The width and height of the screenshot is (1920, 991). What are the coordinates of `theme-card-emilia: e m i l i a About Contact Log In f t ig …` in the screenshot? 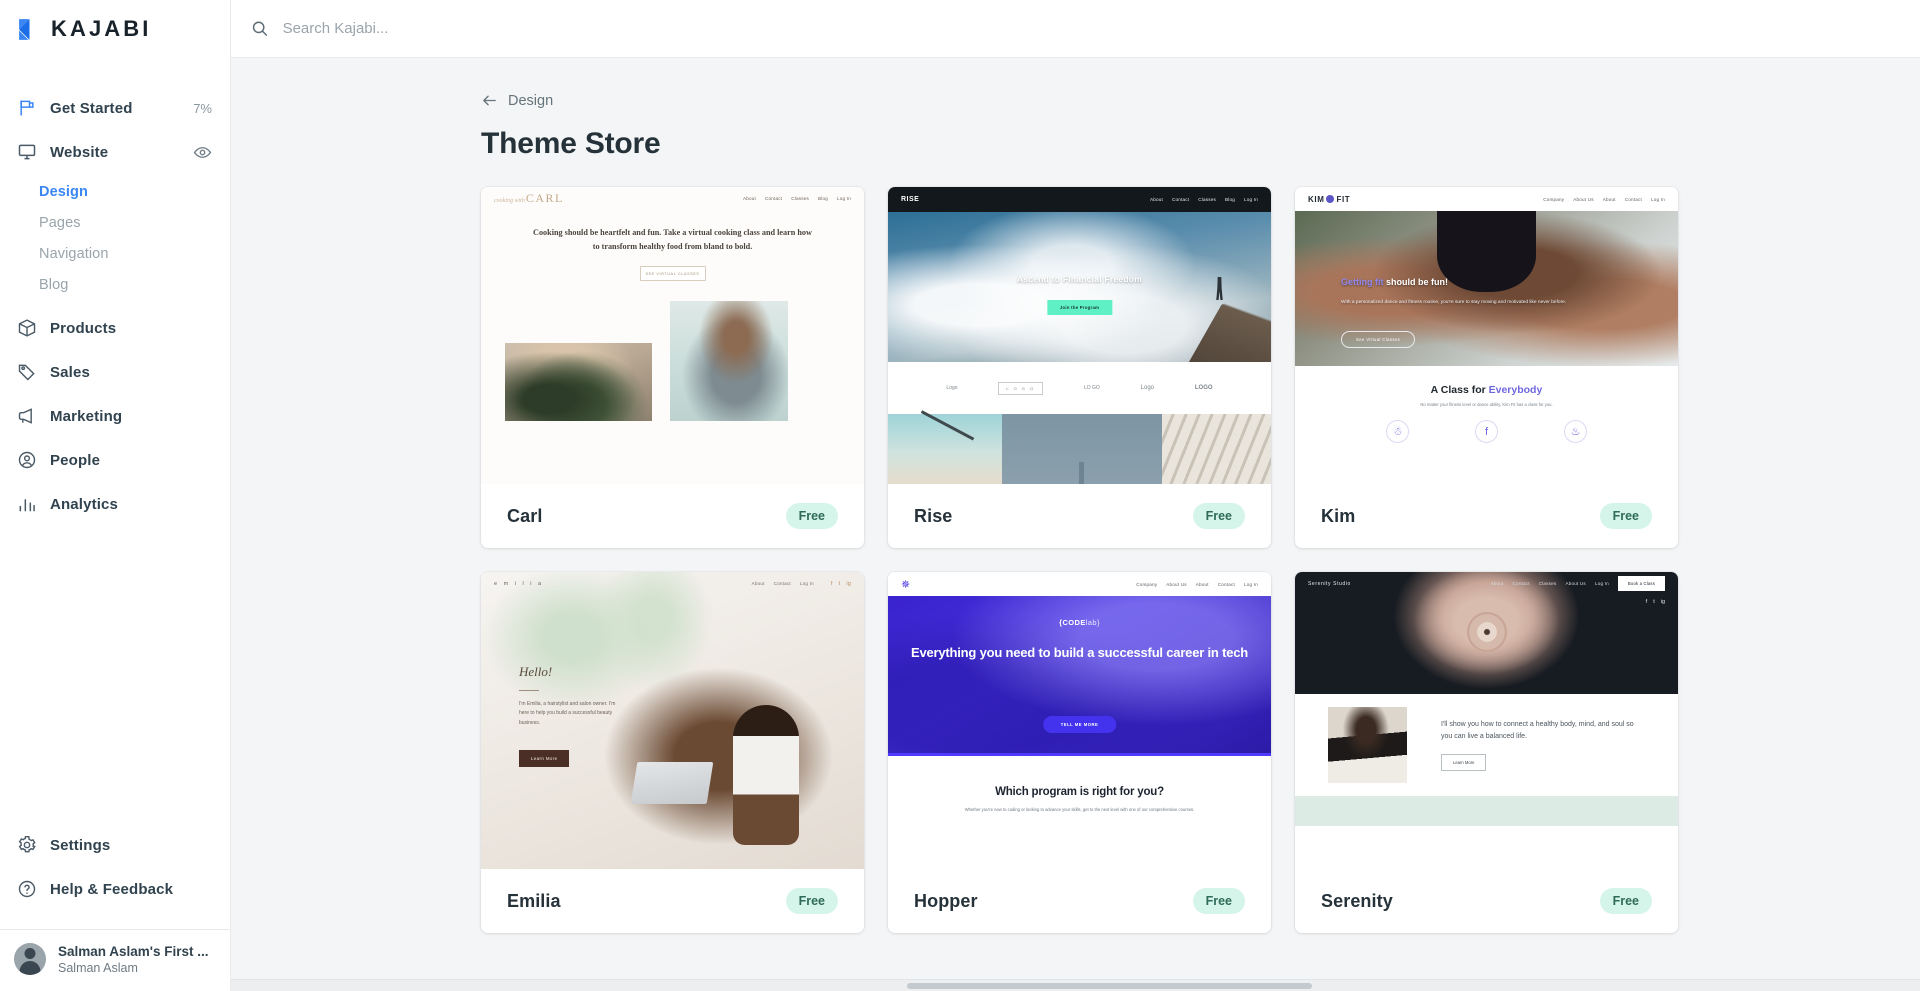 It's located at (672, 752).